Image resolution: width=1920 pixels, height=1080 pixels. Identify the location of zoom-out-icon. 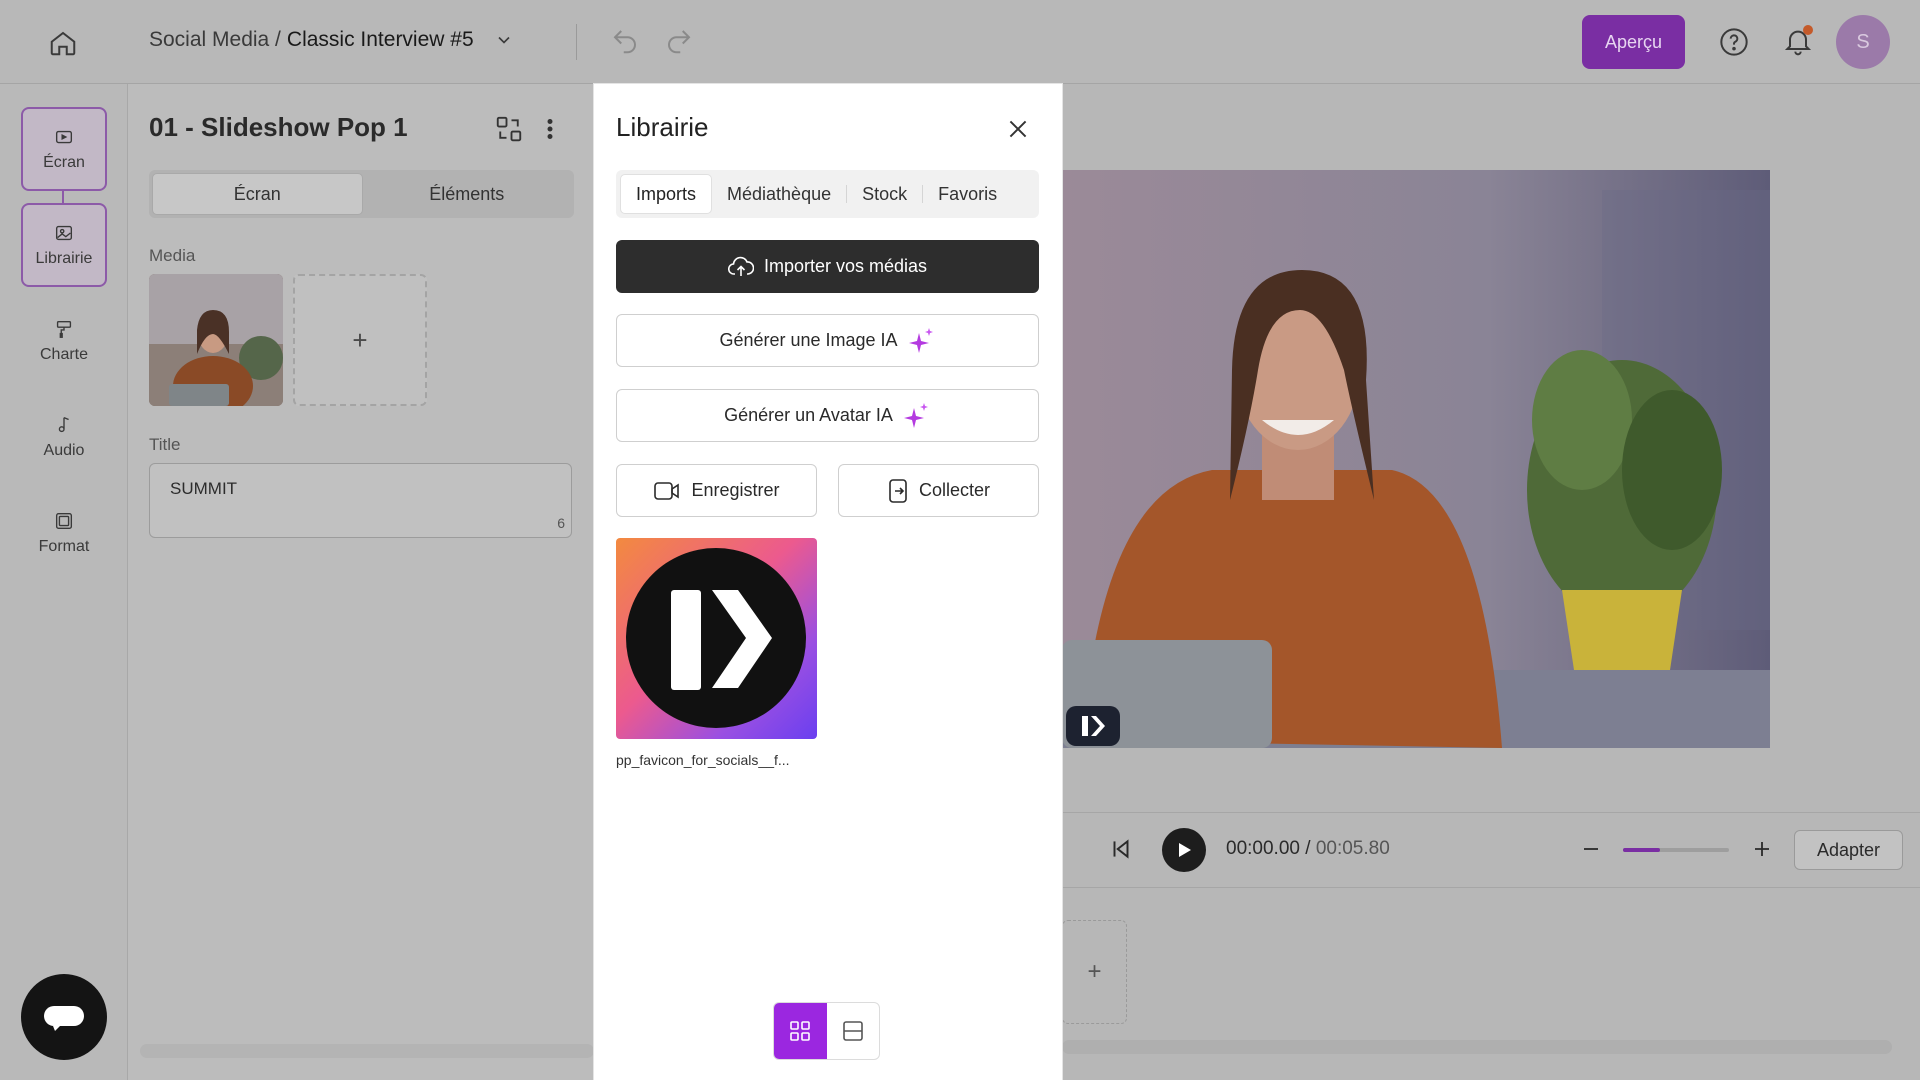
(1591, 849).